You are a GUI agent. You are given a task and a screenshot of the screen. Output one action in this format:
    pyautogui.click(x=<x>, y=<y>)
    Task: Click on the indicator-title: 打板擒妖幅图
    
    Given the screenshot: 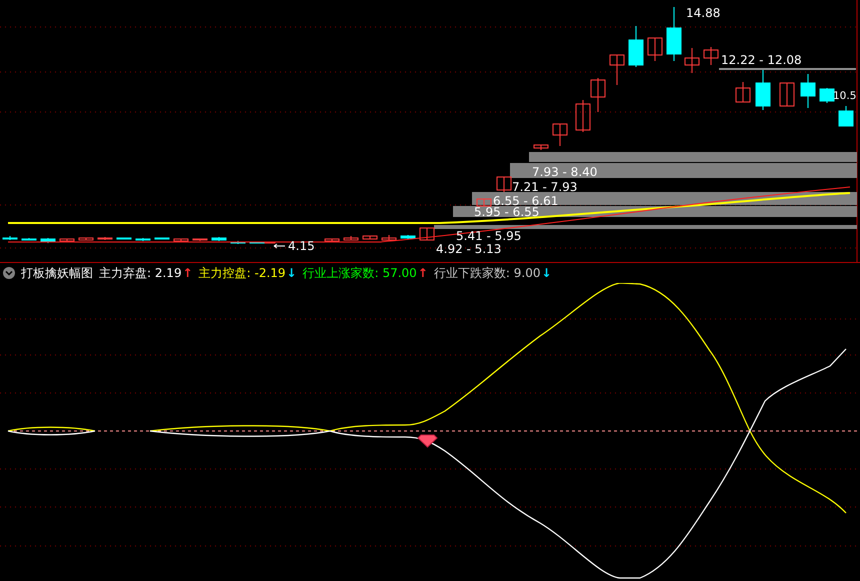 What is the action you would take?
    pyautogui.click(x=57, y=273)
    